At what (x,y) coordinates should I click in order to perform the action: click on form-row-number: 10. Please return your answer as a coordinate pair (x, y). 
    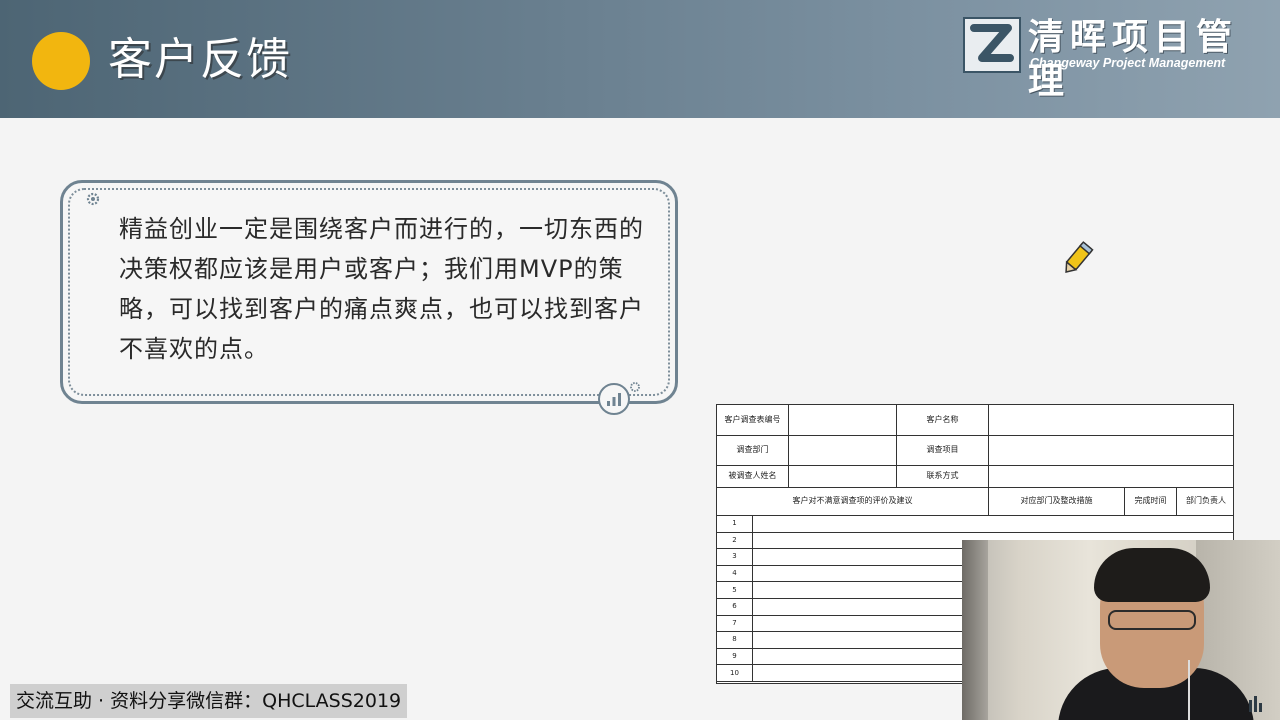
    Looking at the image, I should click on (735, 672).